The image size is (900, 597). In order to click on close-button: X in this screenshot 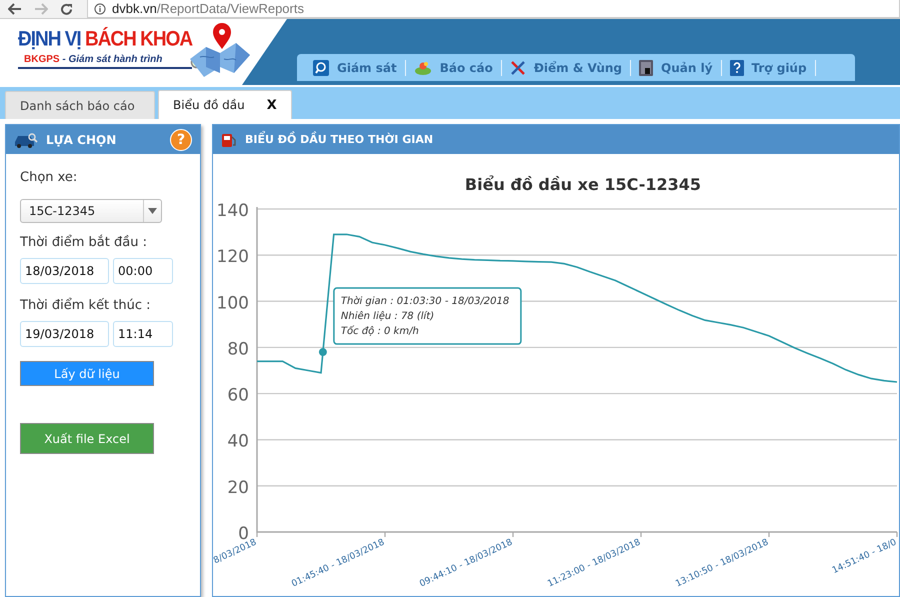, I will do `click(271, 105)`.